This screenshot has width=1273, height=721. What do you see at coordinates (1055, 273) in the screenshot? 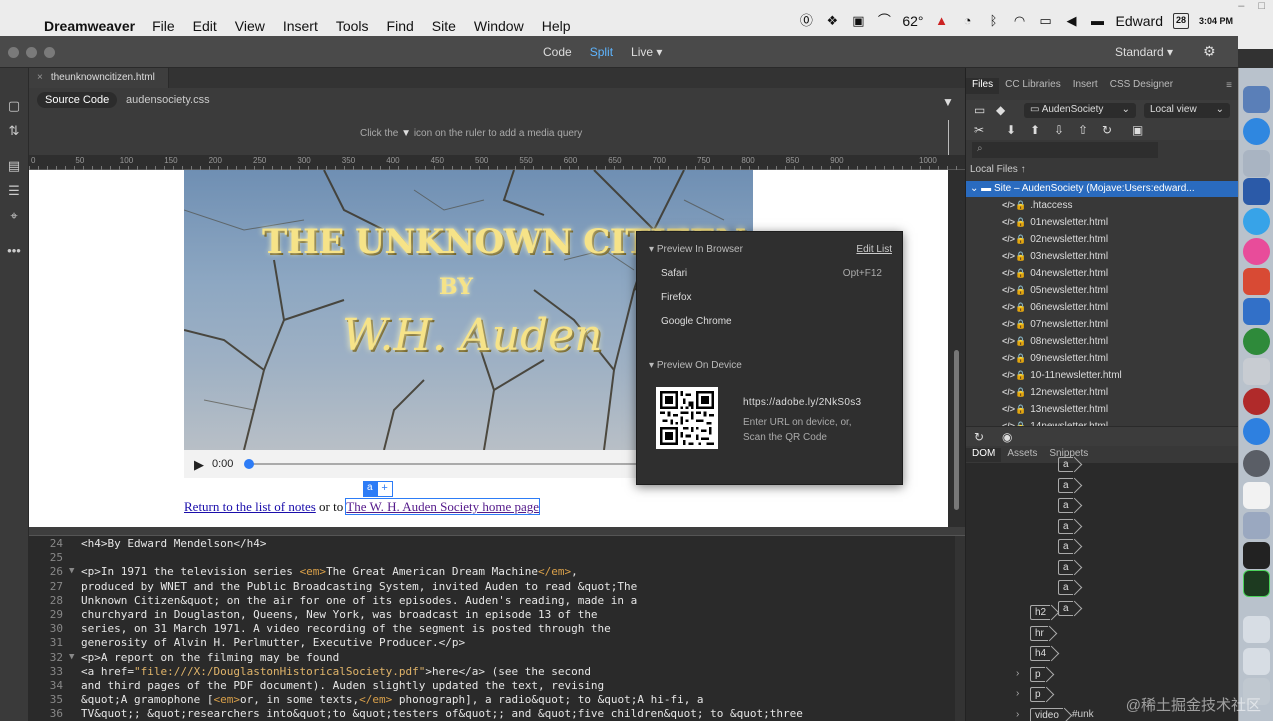
I see `file-row: </>🔒 04newsletter.html` at bounding box center [1055, 273].